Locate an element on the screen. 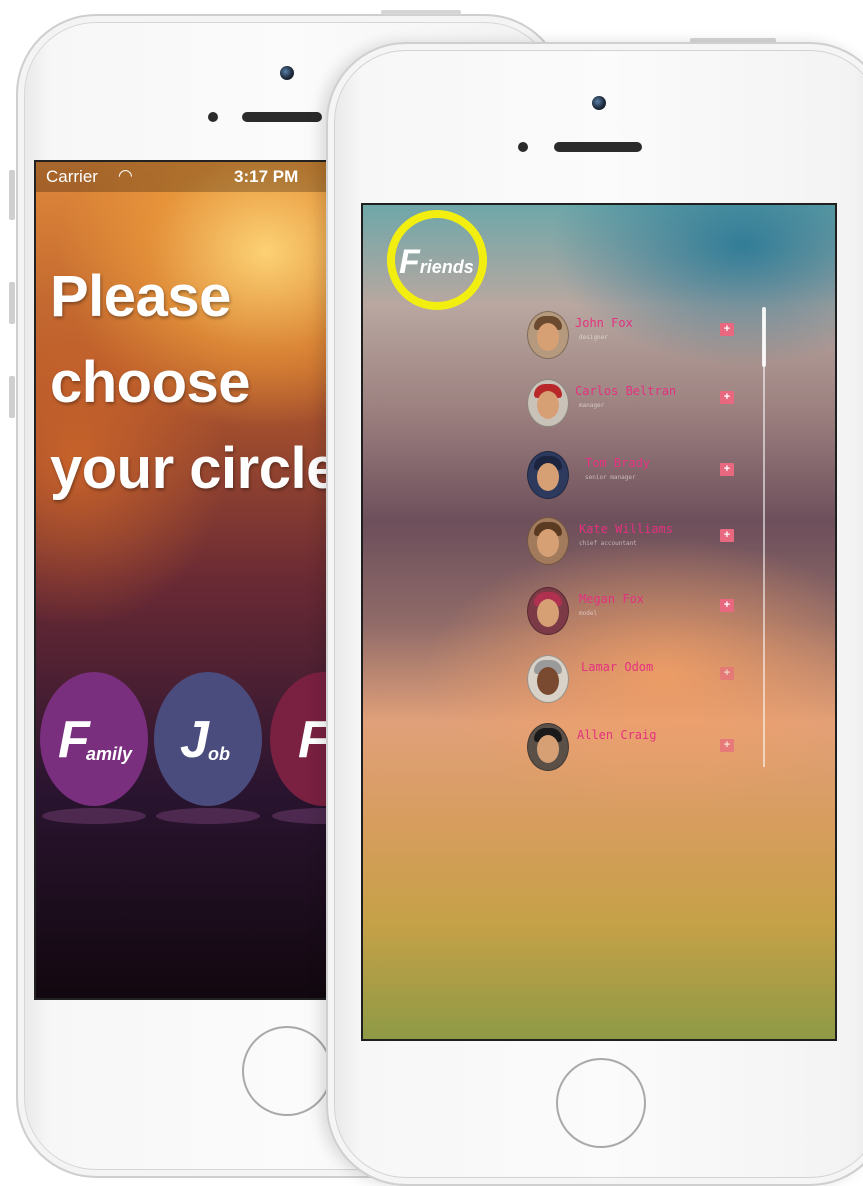 The width and height of the screenshot is (863, 1186). carrier-label: Carrier is located at coordinates (72, 176).